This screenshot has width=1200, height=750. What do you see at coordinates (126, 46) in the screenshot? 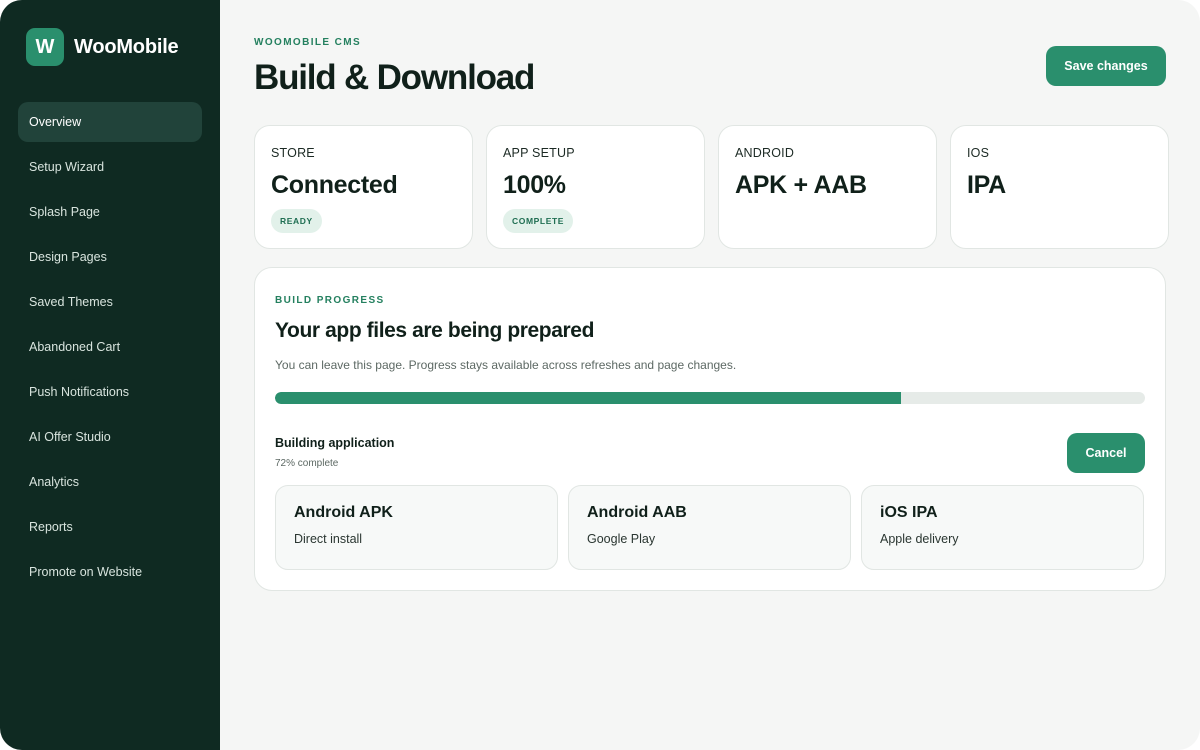
I see `brand-name: WooMobile` at bounding box center [126, 46].